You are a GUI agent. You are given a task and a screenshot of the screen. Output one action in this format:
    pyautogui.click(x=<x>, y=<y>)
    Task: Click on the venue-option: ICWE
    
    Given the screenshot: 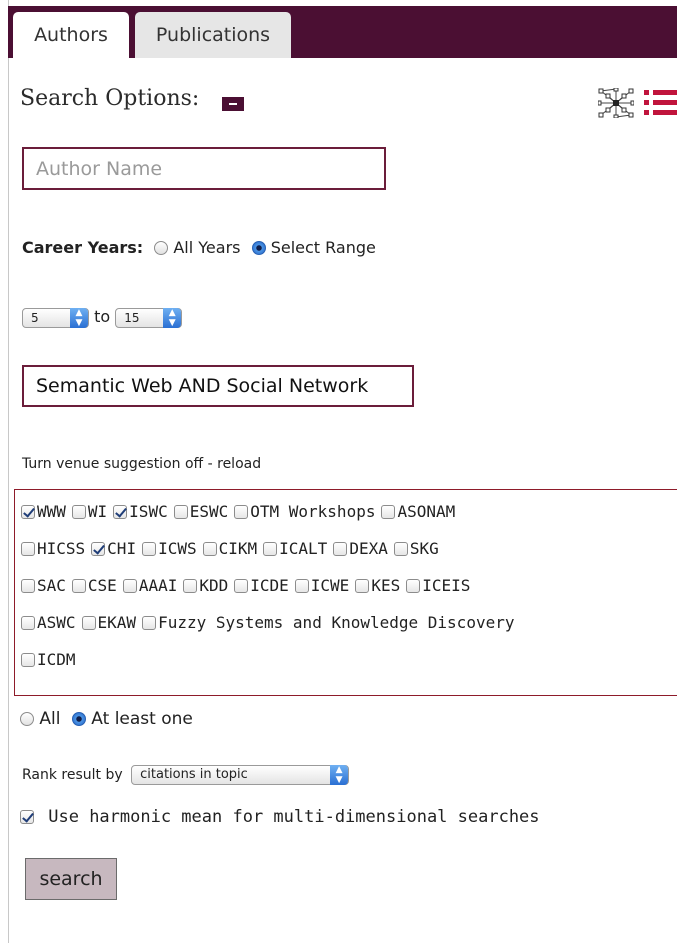 What is the action you would take?
    pyautogui.click(x=322, y=585)
    